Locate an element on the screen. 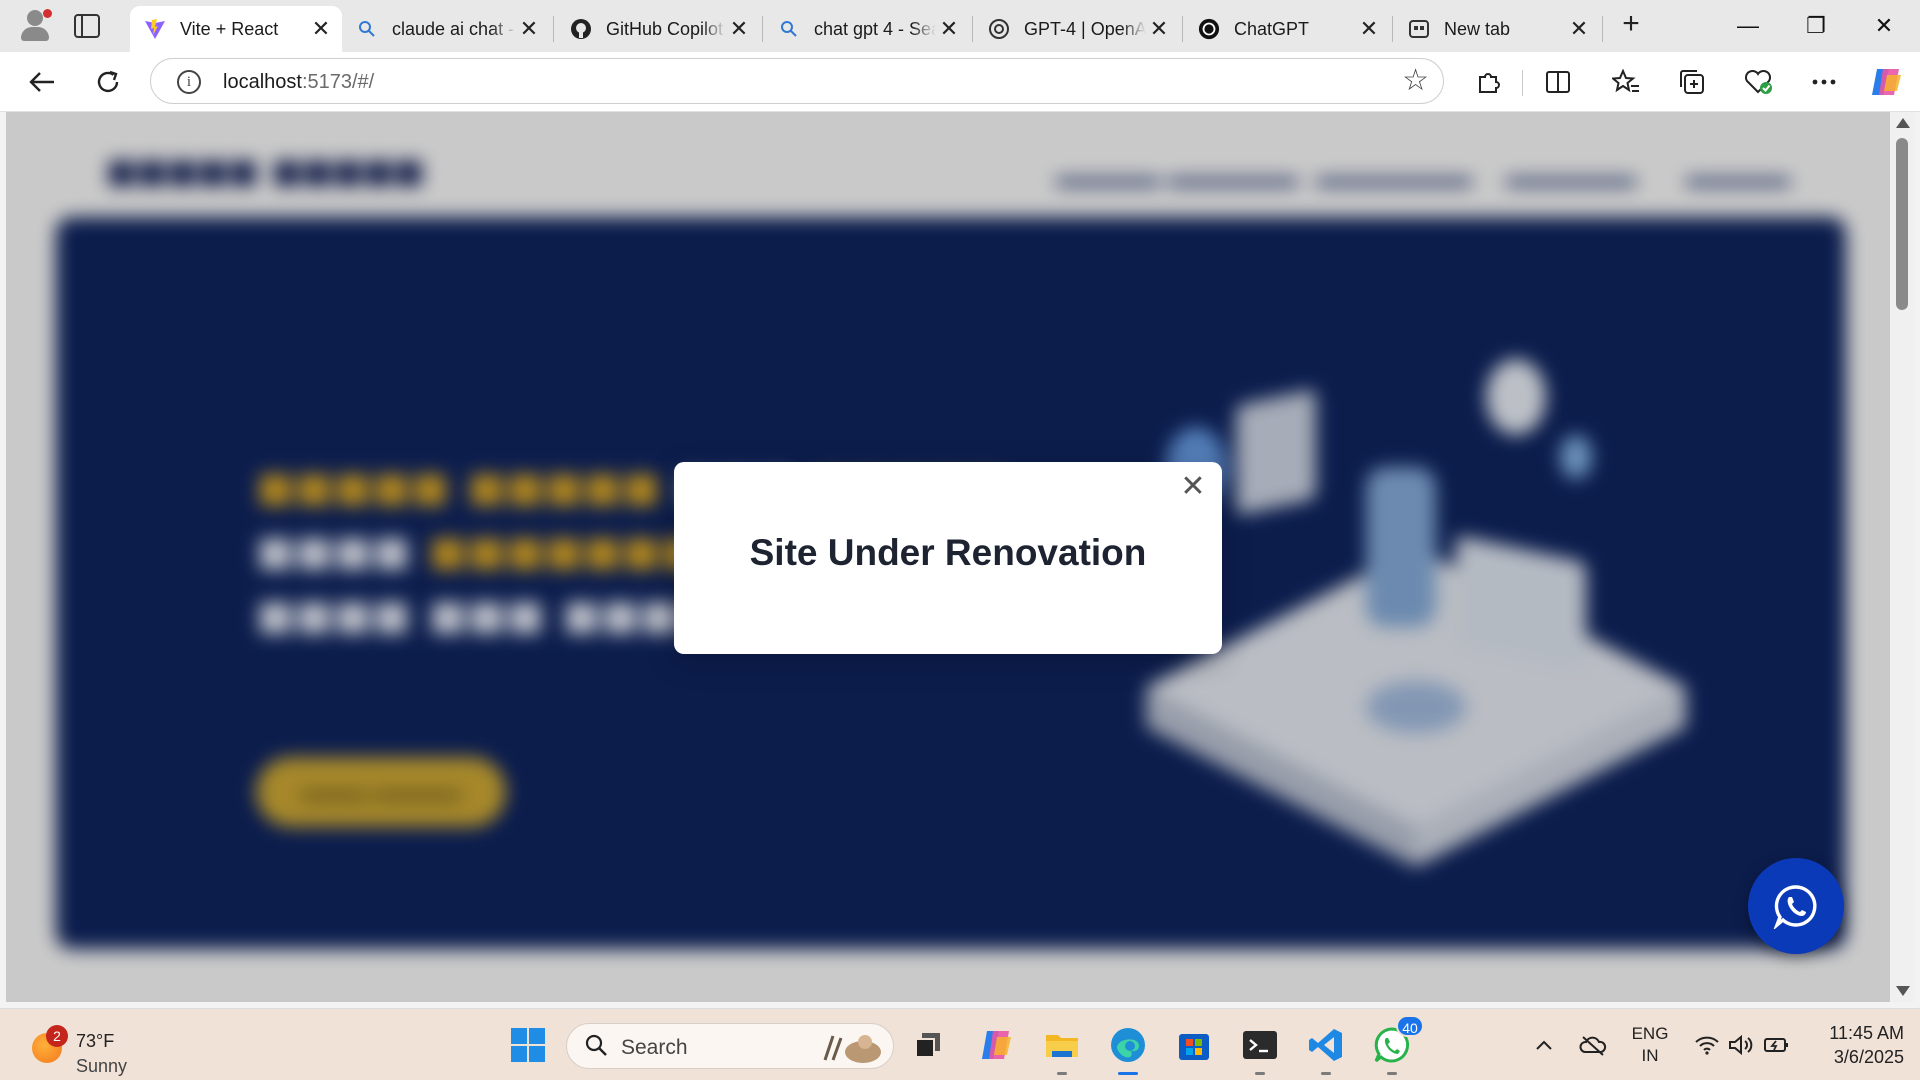 The height and width of the screenshot is (1080, 1920). active-app-indicator is located at coordinates (1128, 1073).